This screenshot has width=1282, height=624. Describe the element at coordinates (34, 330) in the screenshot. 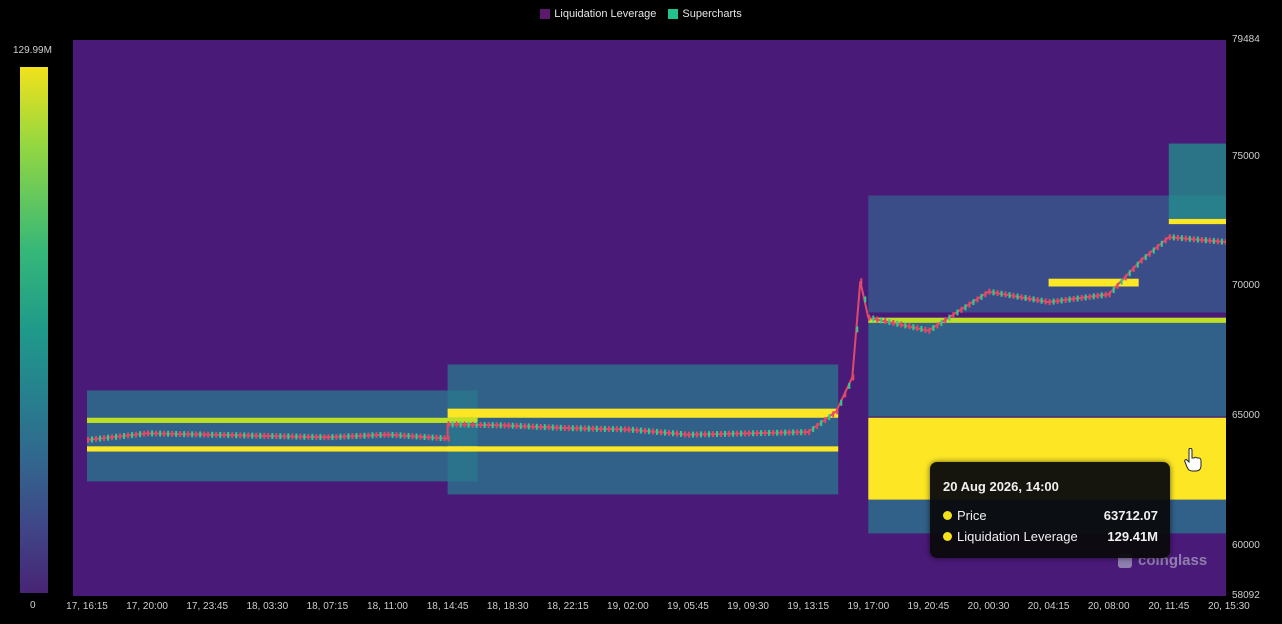

I see `colorbar` at that location.